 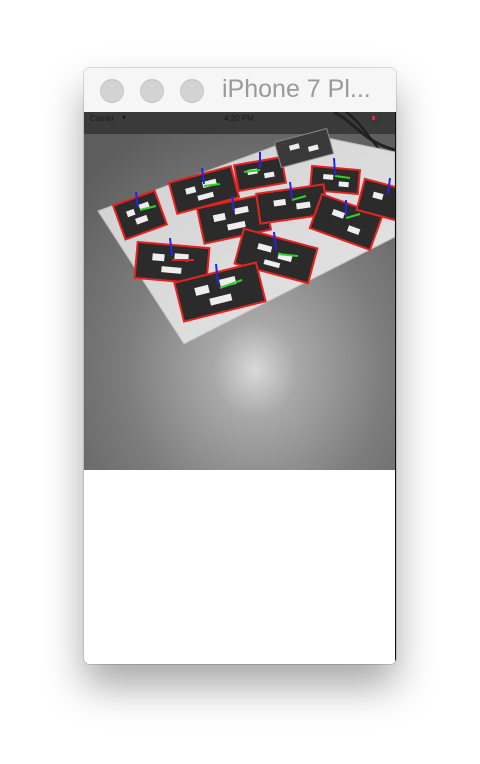 What do you see at coordinates (112, 91) in the screenshot?
I see `close-button` at bounding box center [112, 91].